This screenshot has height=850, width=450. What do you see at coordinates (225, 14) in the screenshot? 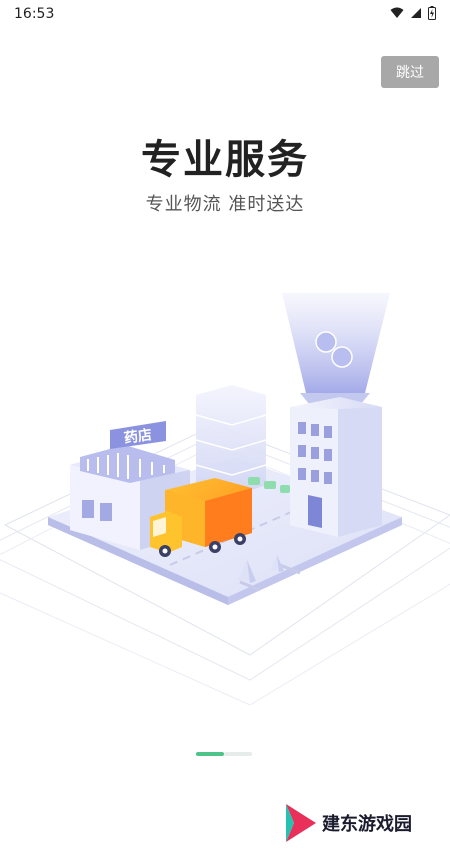
I see `status-bar: 16:53` at bounding box center [225, 14].